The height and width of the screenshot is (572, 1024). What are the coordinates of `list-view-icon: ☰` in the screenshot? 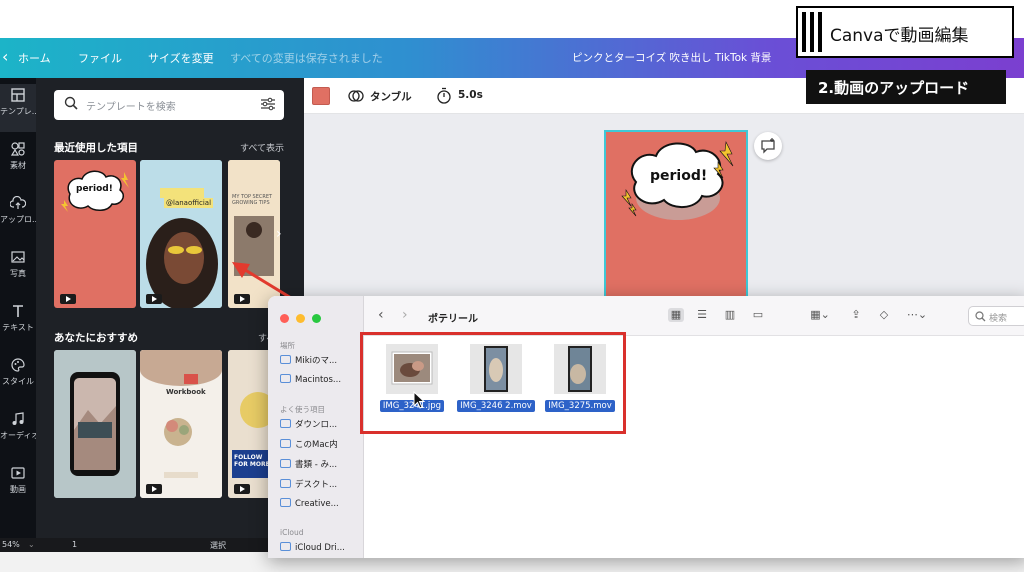 It's located at (702, 315).